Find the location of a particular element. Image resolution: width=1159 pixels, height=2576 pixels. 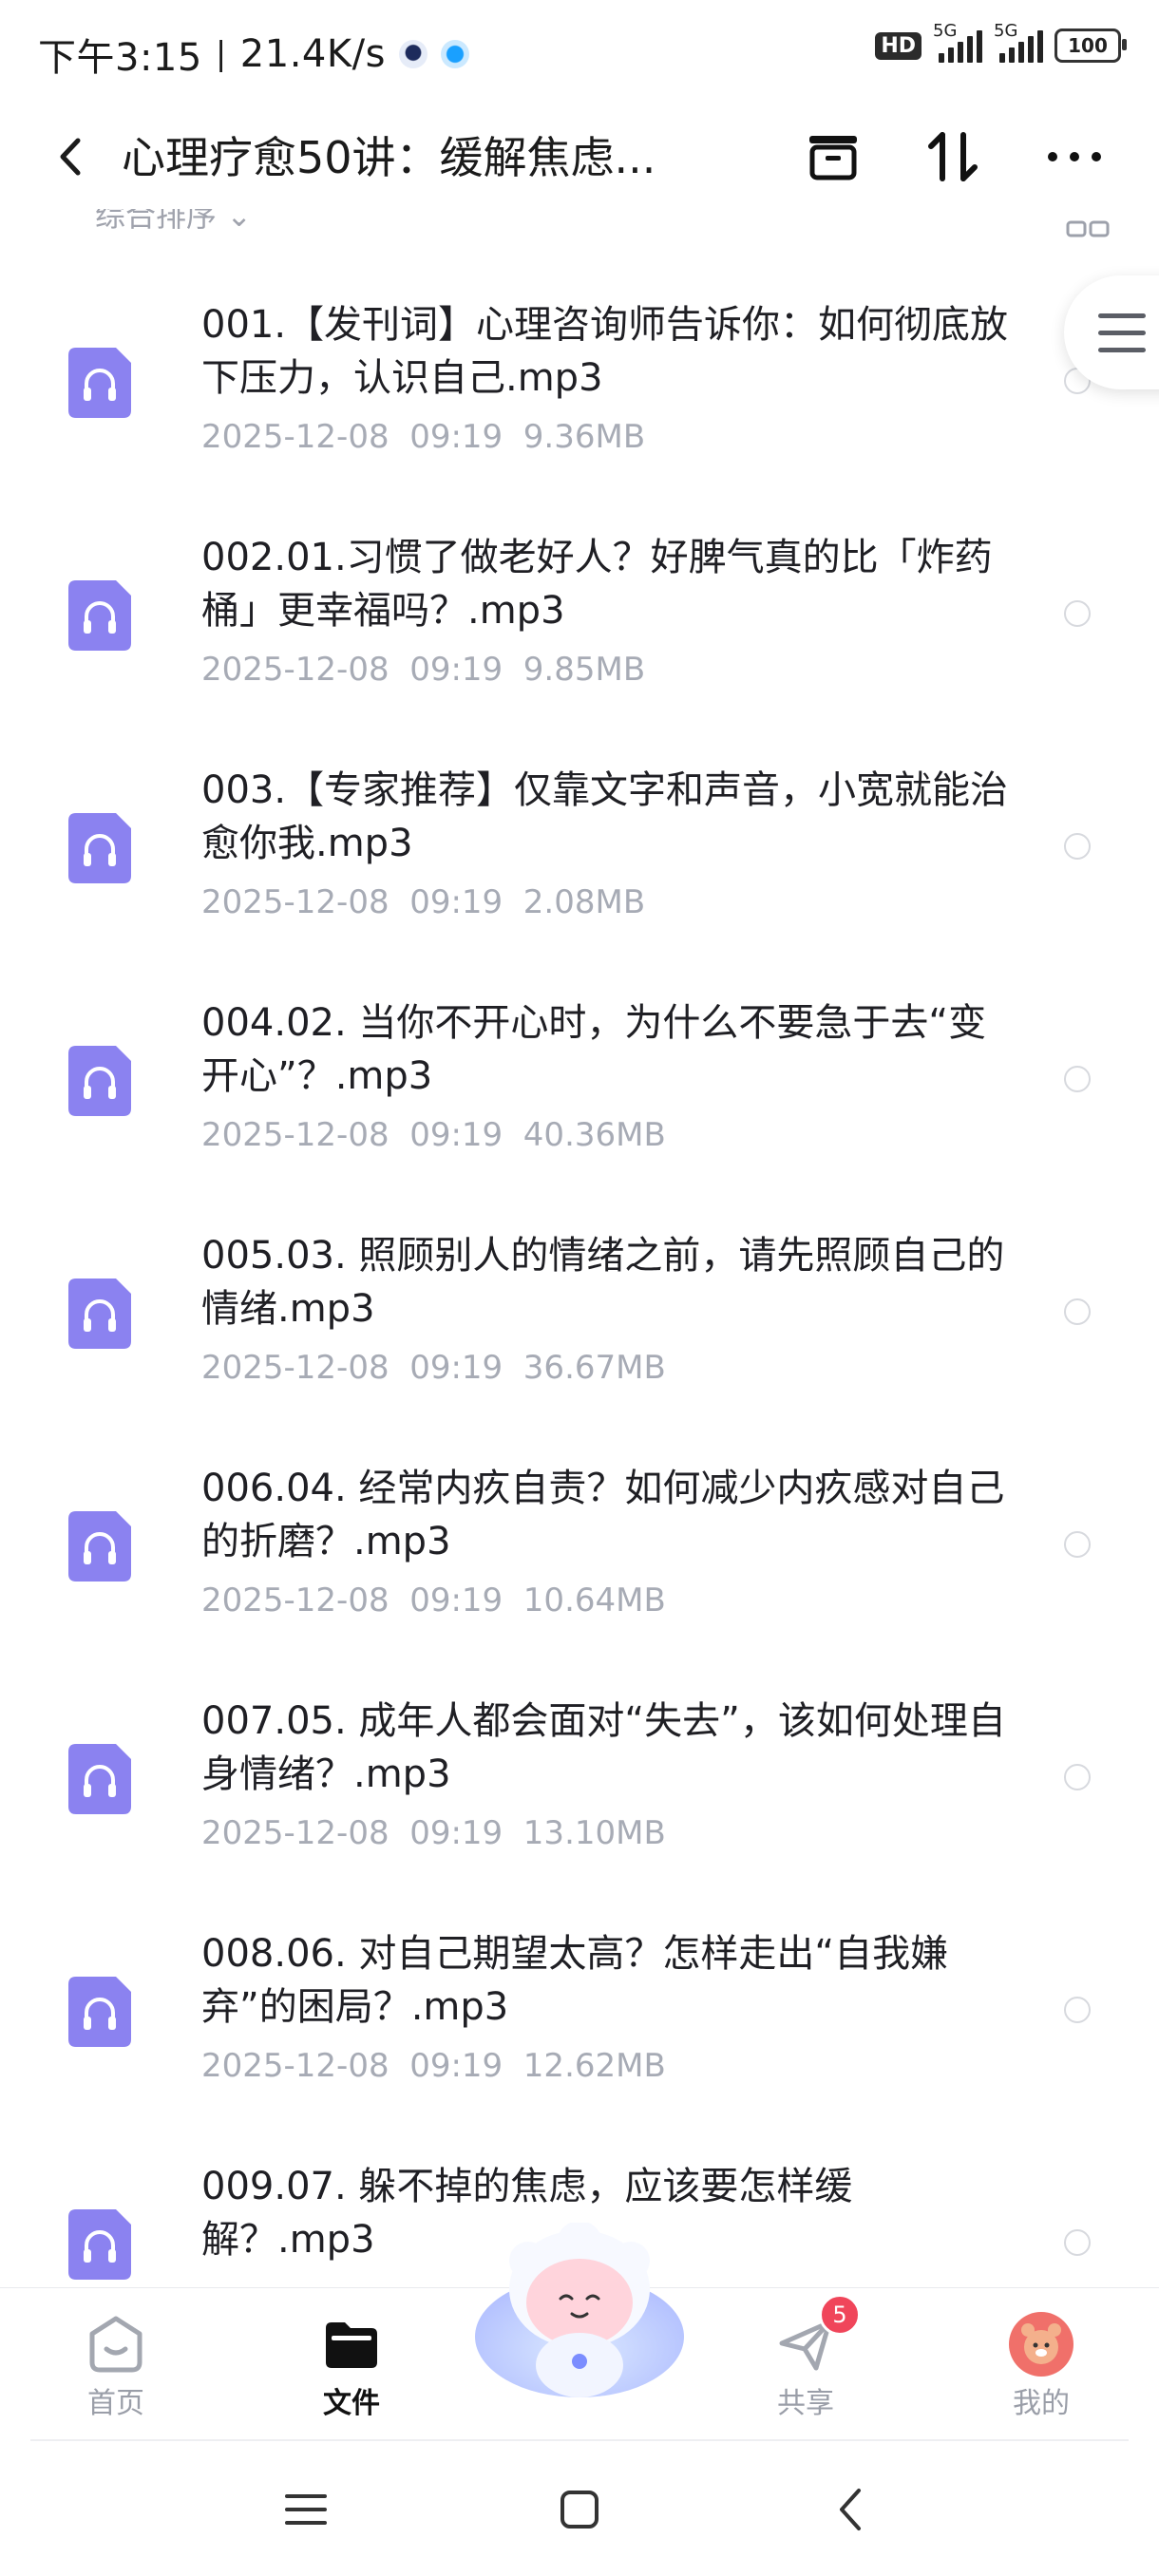

sort-label: 综合排序 is located at coordinates (156, 221).